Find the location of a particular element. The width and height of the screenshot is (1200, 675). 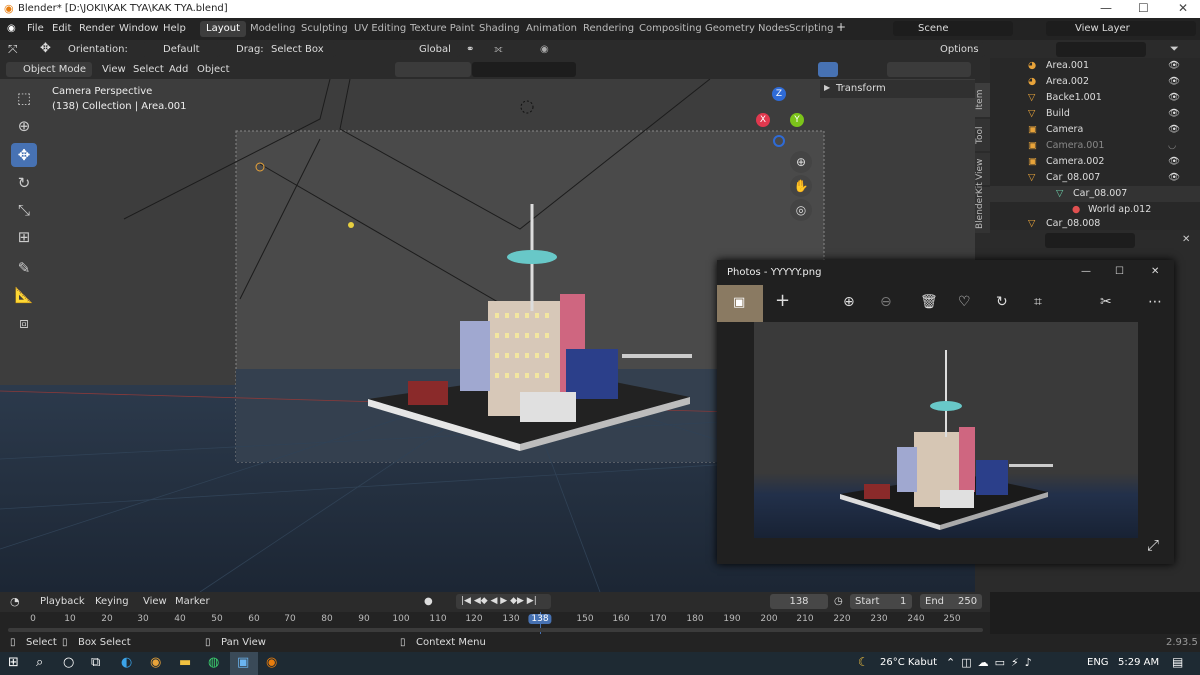

favorite-icon: ♡ is located at coordinates (964, 302).